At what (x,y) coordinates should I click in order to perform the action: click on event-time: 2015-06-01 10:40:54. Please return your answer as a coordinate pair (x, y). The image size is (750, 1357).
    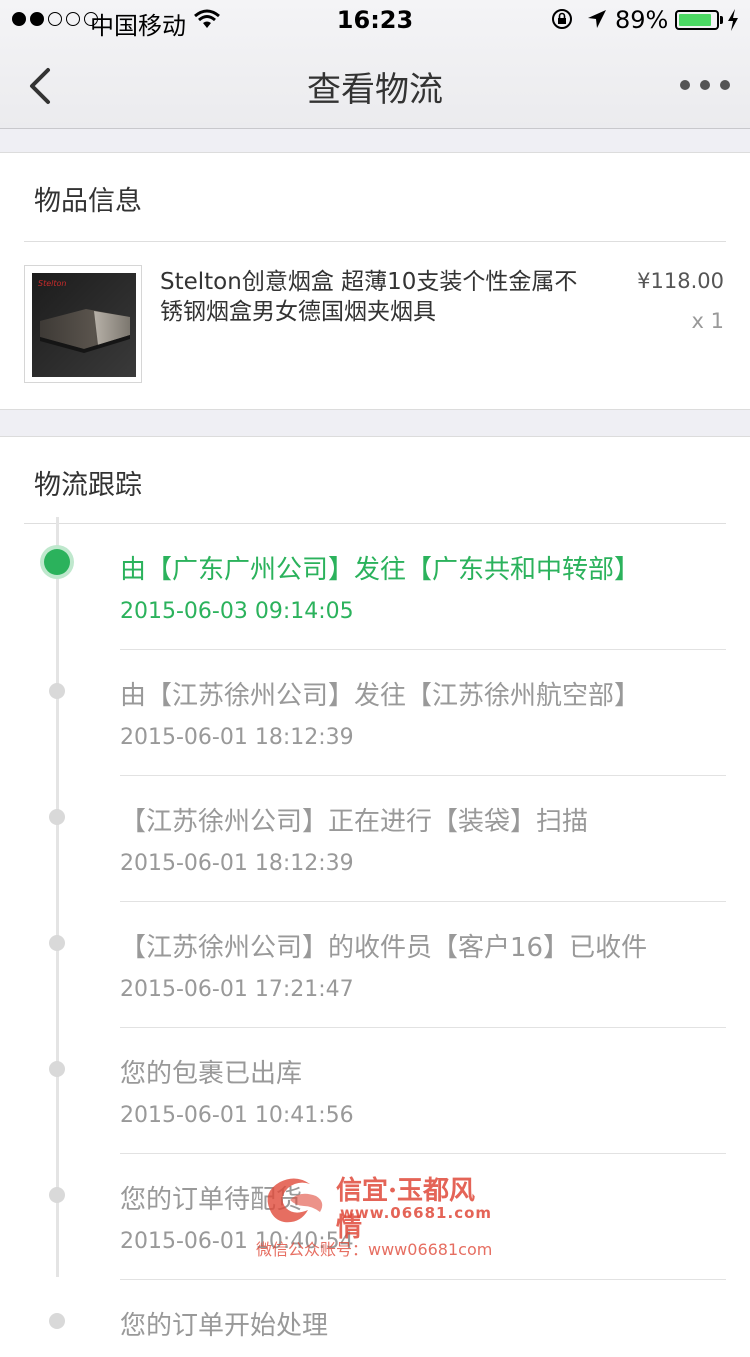
    Looking at the image, I should click on (237, 1241).